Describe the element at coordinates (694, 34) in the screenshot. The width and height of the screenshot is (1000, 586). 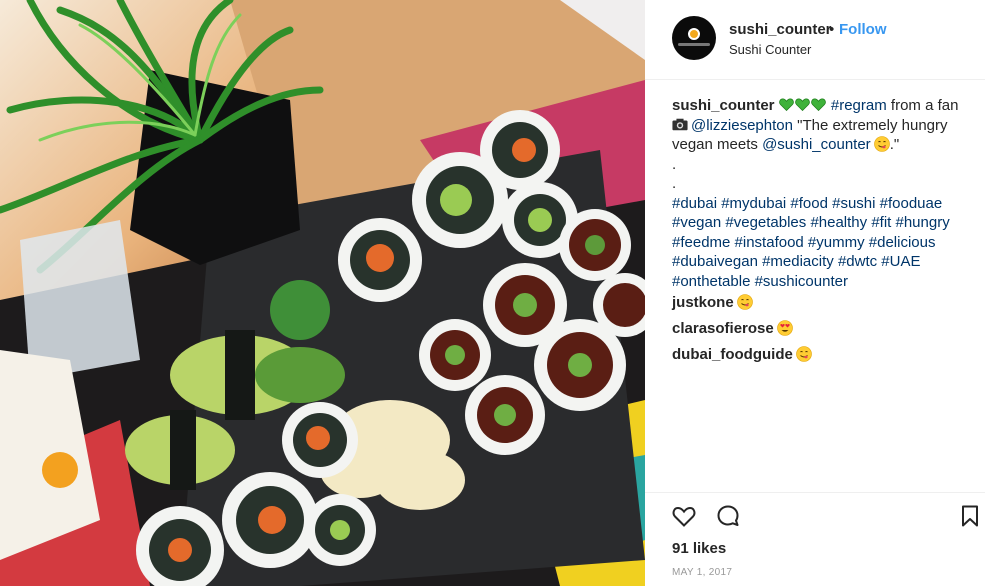
I see `avatar-logo-icon` at that location.